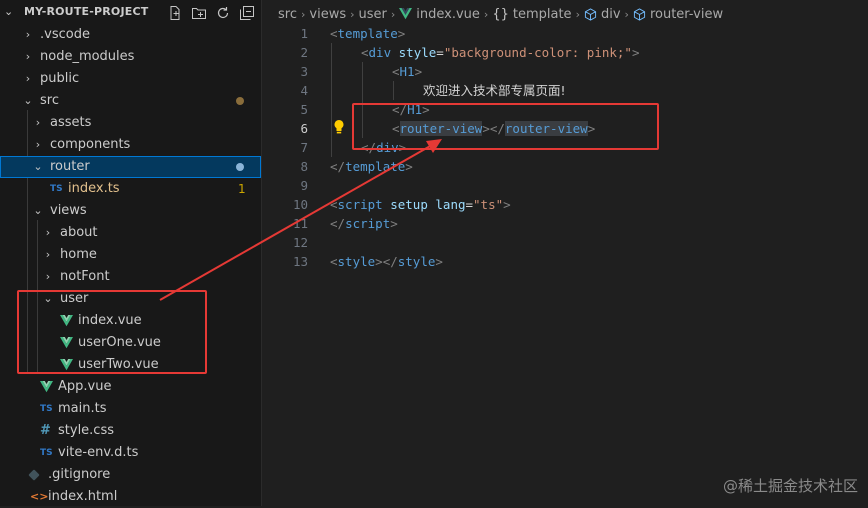 The width and height of the screenshot is (868, 508). What do you see at coordinates (130, 431) in the screenshot?
I see `tree-item-style-css: # style.css` at bounding box center [130, 431].